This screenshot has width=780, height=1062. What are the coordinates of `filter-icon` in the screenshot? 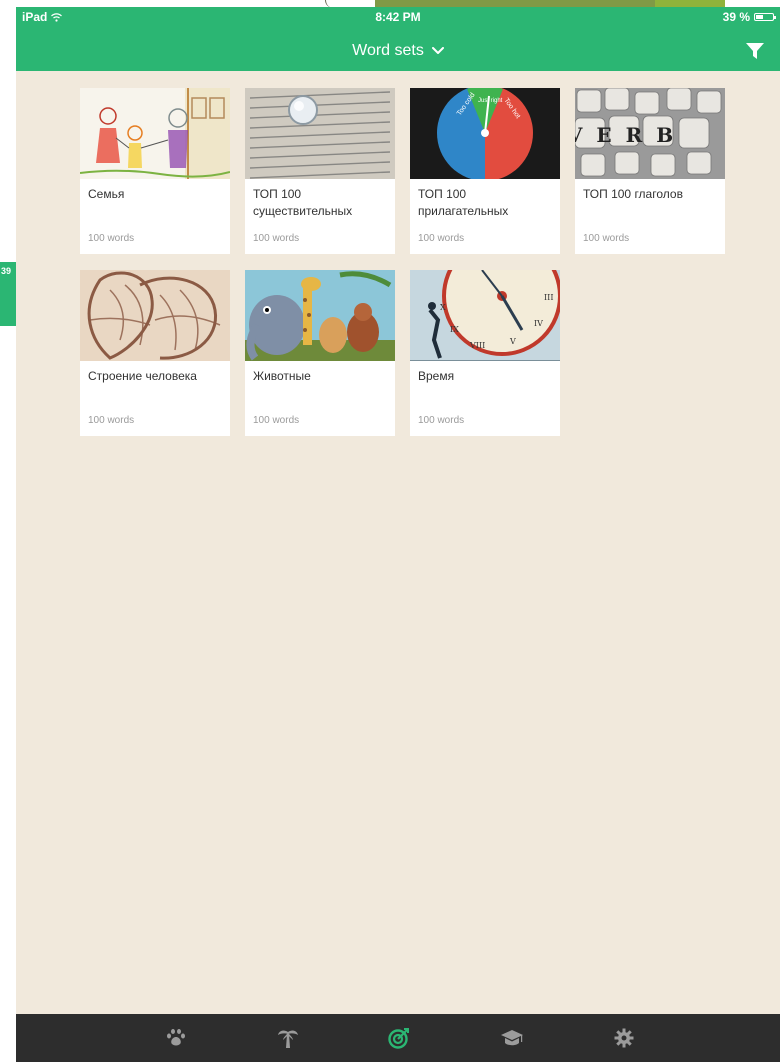 It's located at (755, 51).